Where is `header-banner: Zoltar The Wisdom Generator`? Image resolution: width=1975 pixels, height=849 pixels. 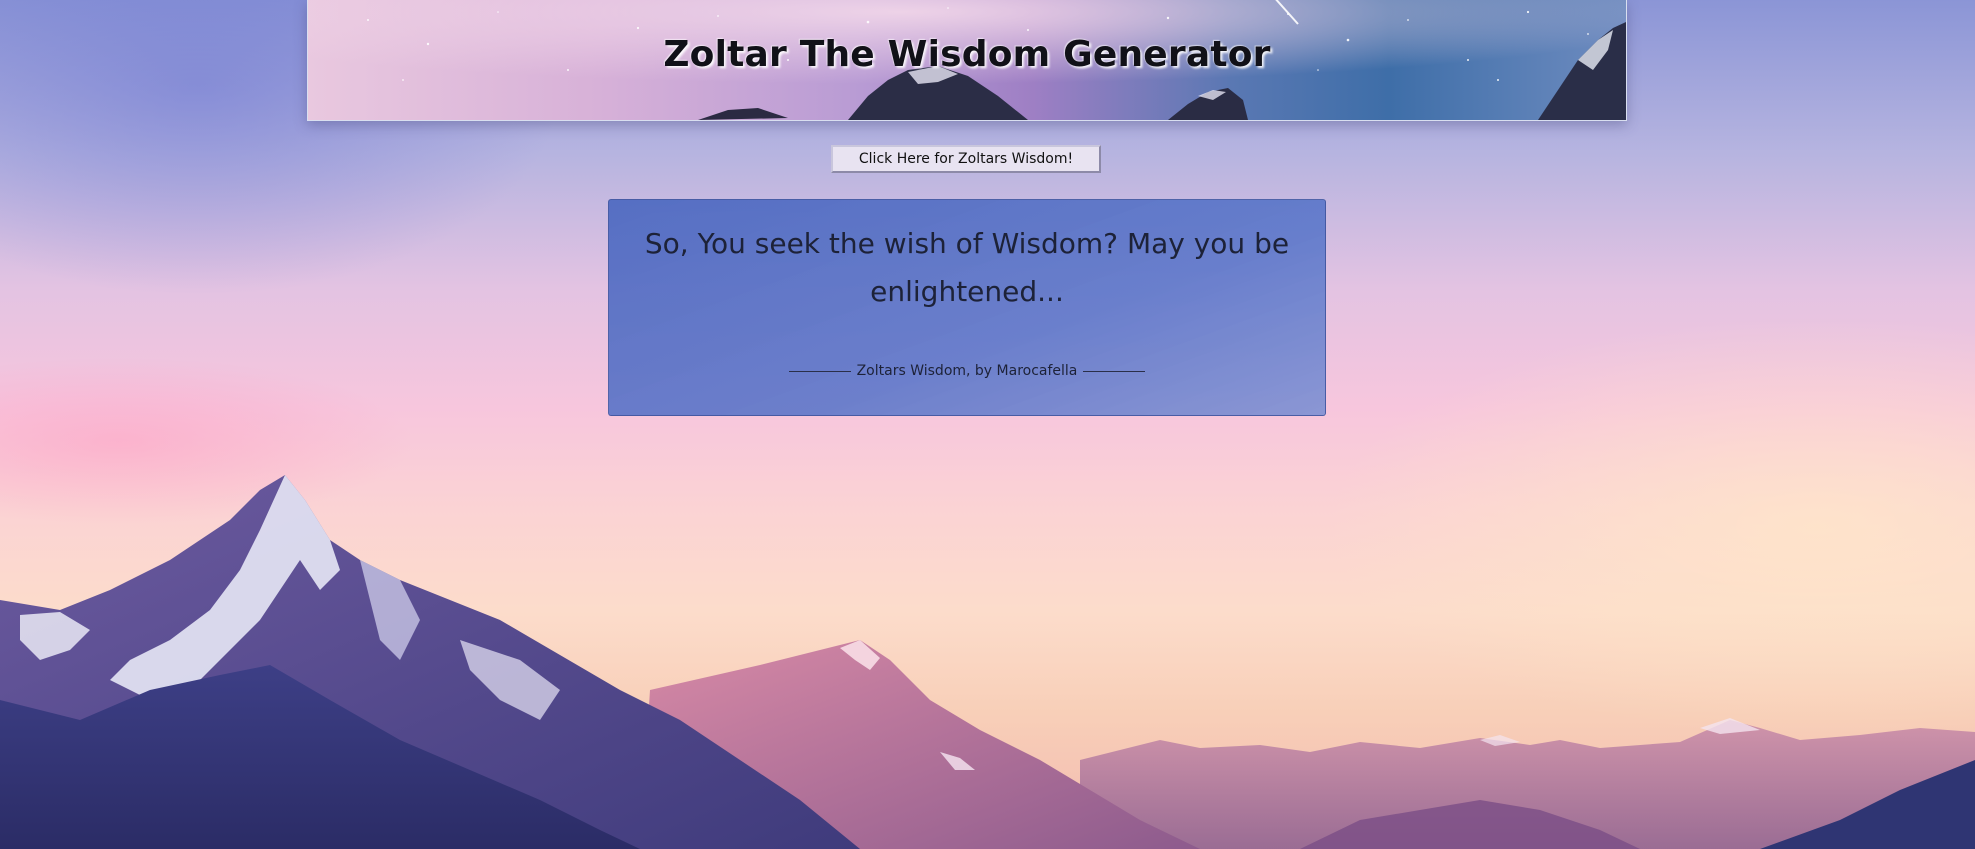 header-banner: Zoltar The Wisdom Generator is located at coordinates (967, 60).